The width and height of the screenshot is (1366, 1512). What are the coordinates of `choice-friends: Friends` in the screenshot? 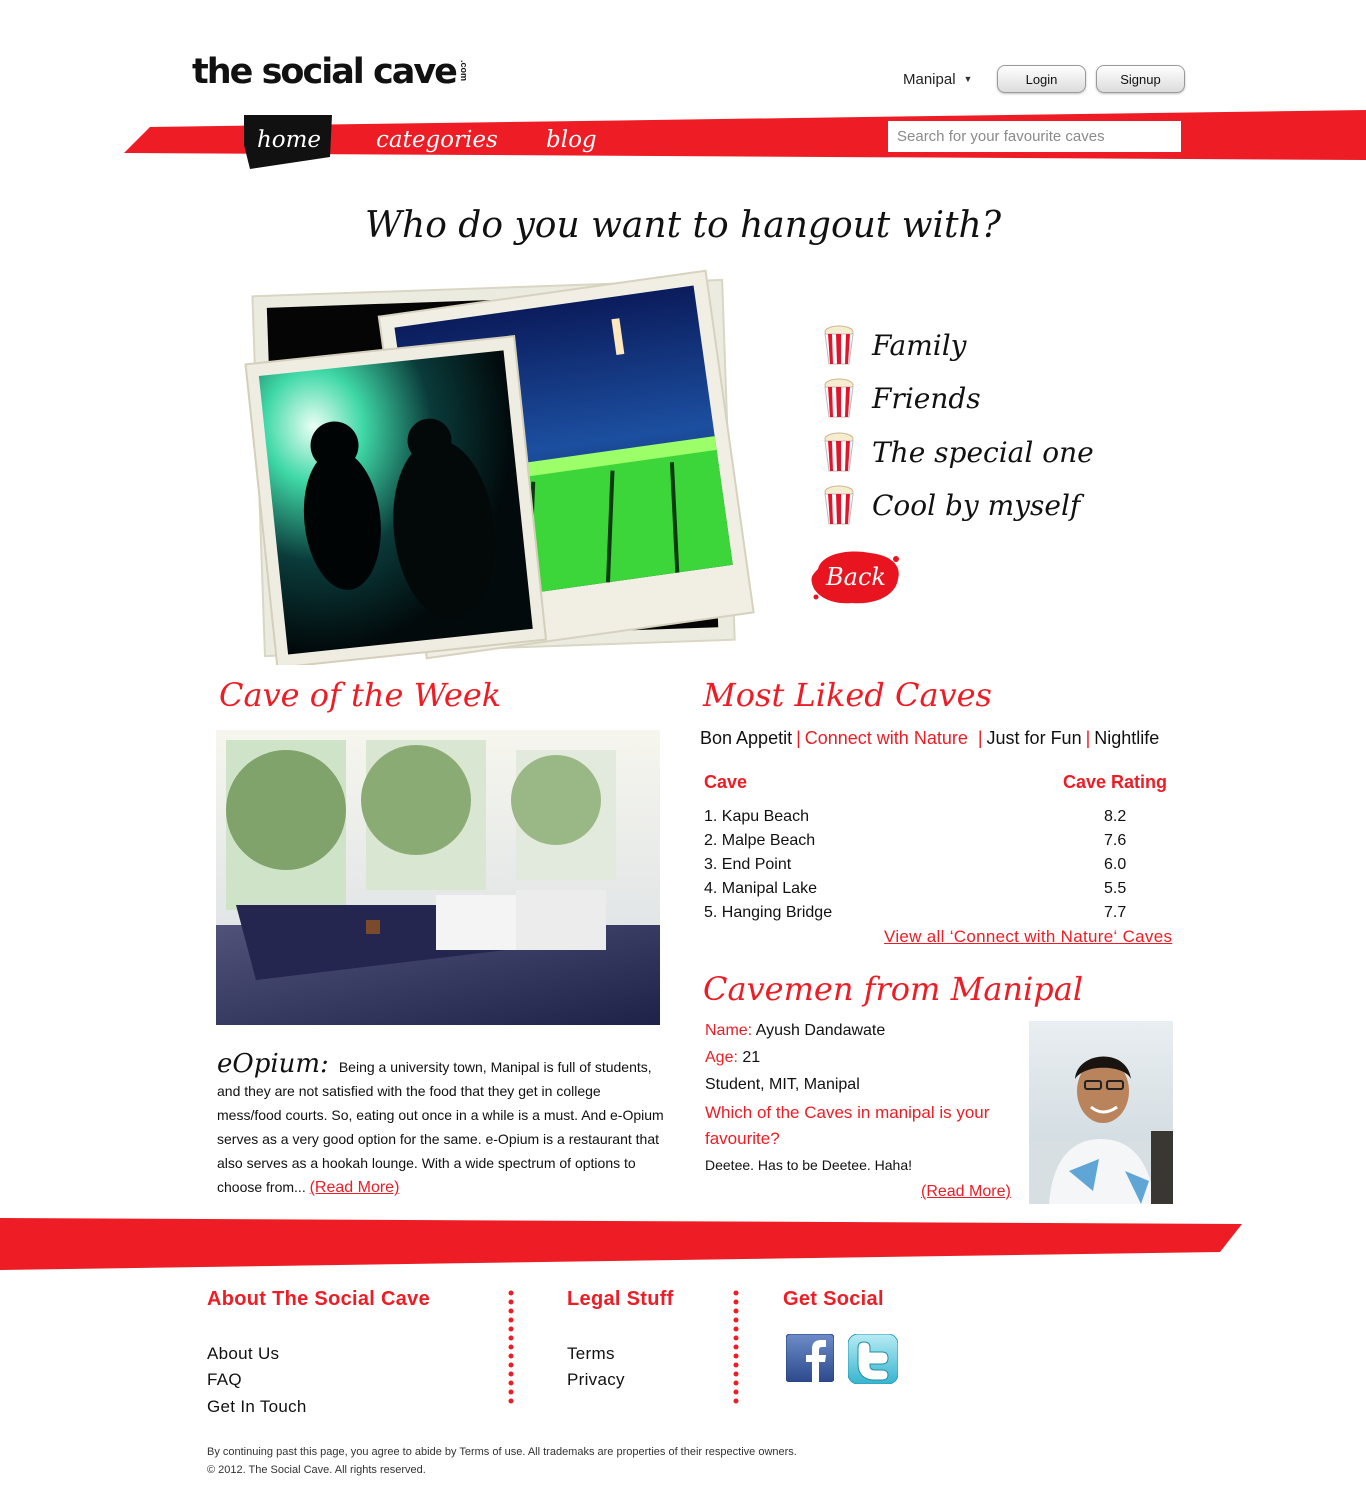 It's located at (901, 398).